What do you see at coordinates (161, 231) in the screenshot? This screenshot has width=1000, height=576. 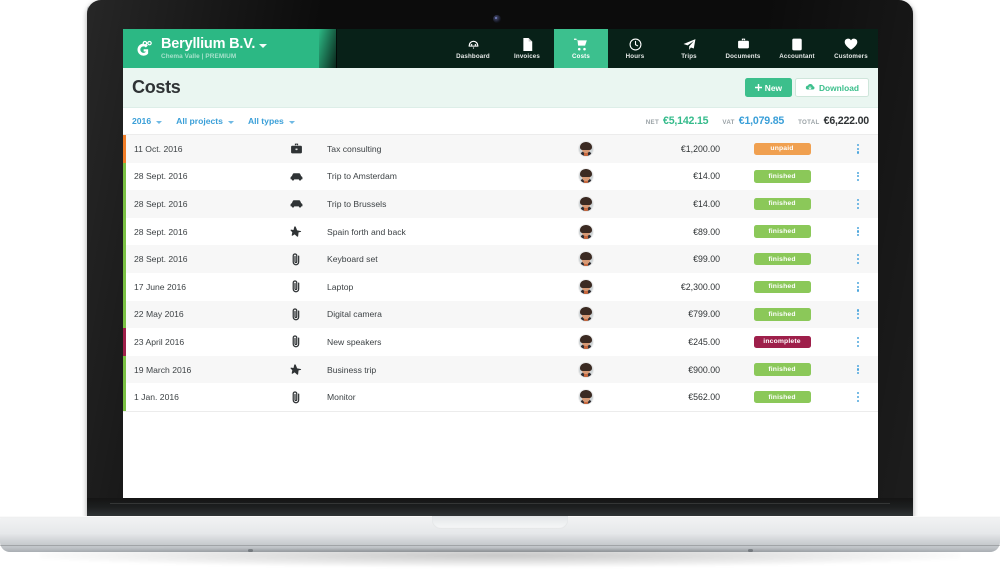 I see `row-date: 28 Sept. 2016` at bounding box center [161, 231].